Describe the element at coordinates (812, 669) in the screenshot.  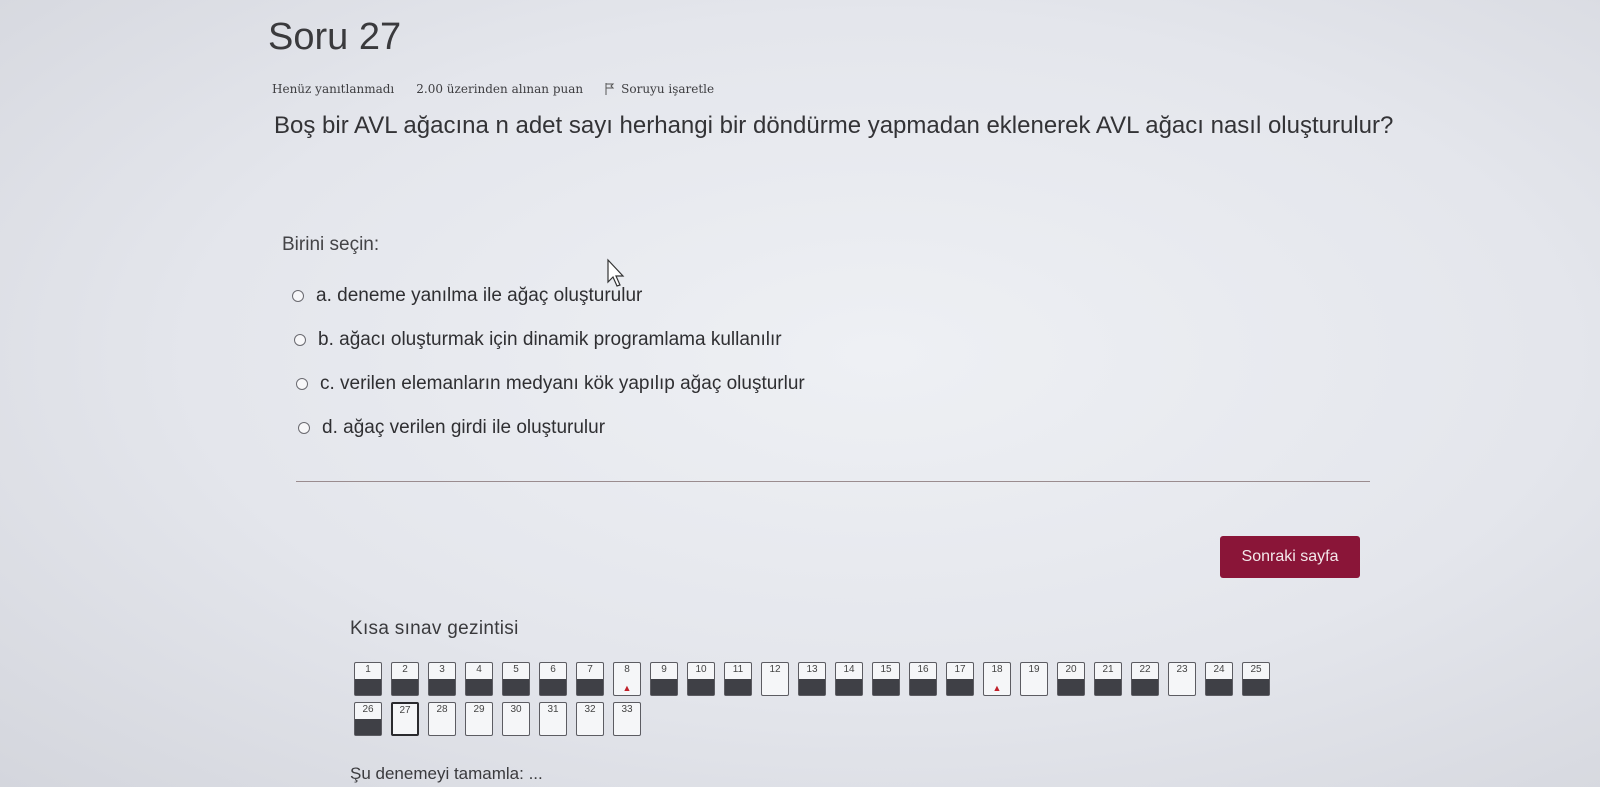
I see `nav-question-number: 13` at that location.